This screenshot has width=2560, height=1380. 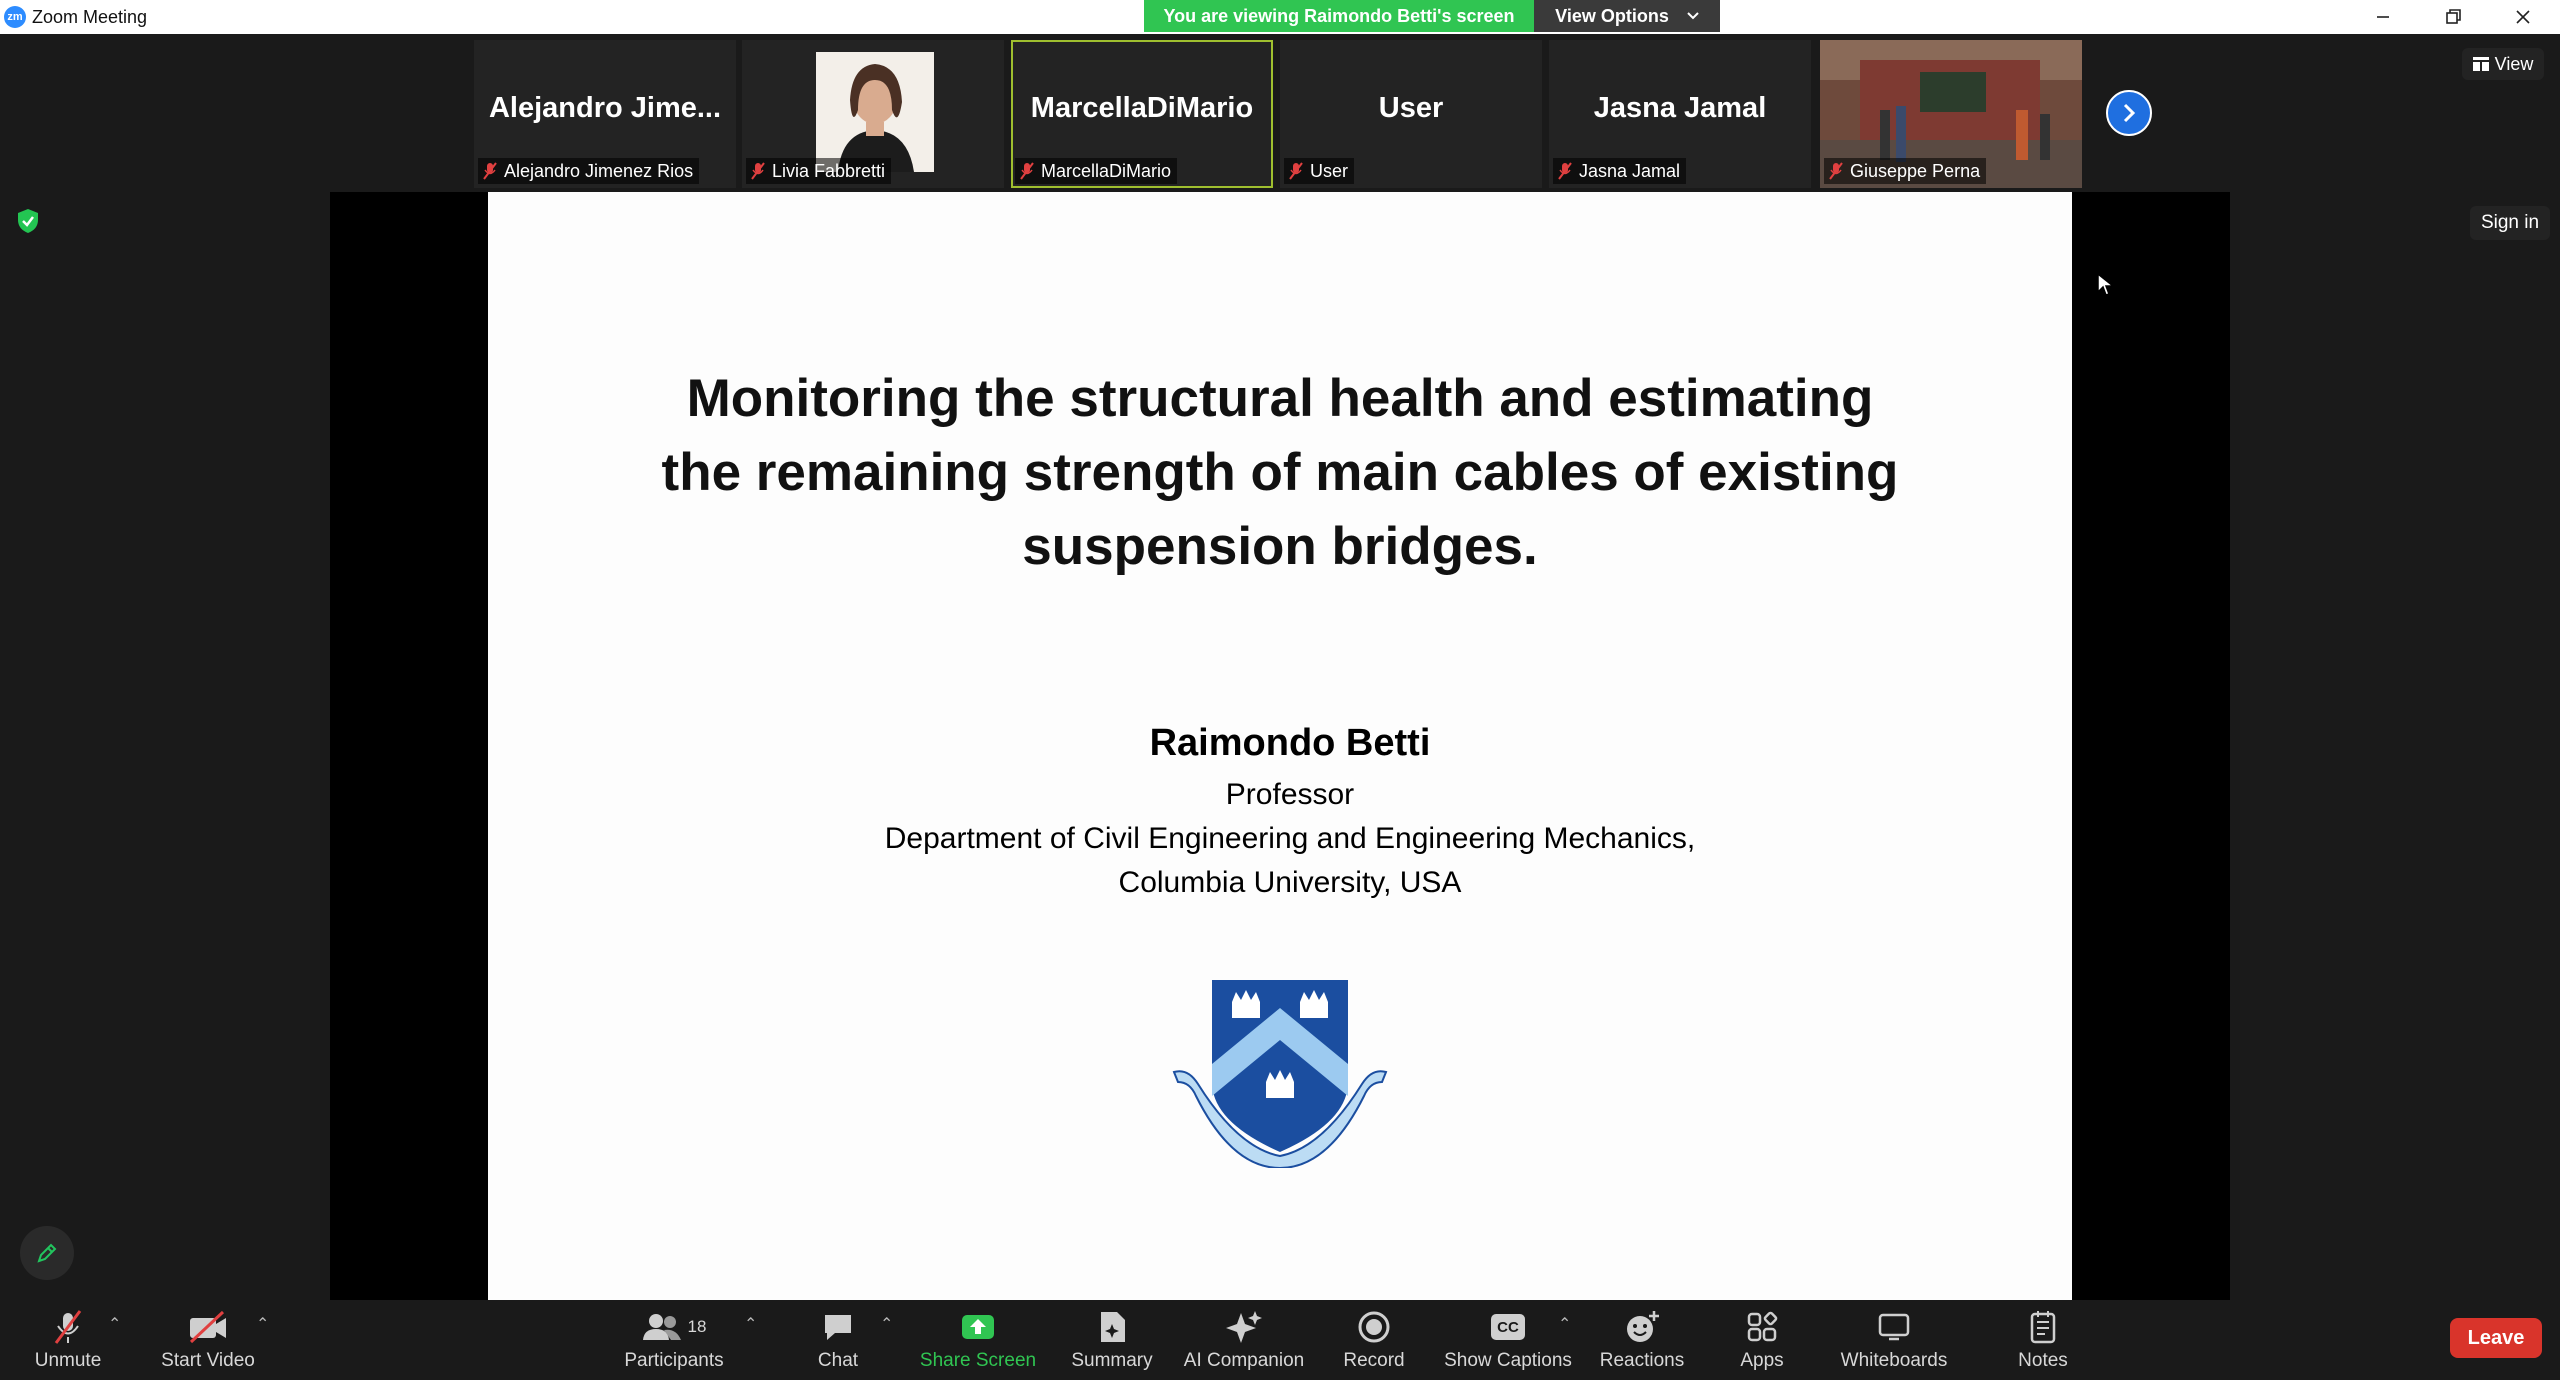 I want to click on participant-tile: Giuseppe Perna, so click(x=1951, y=114).